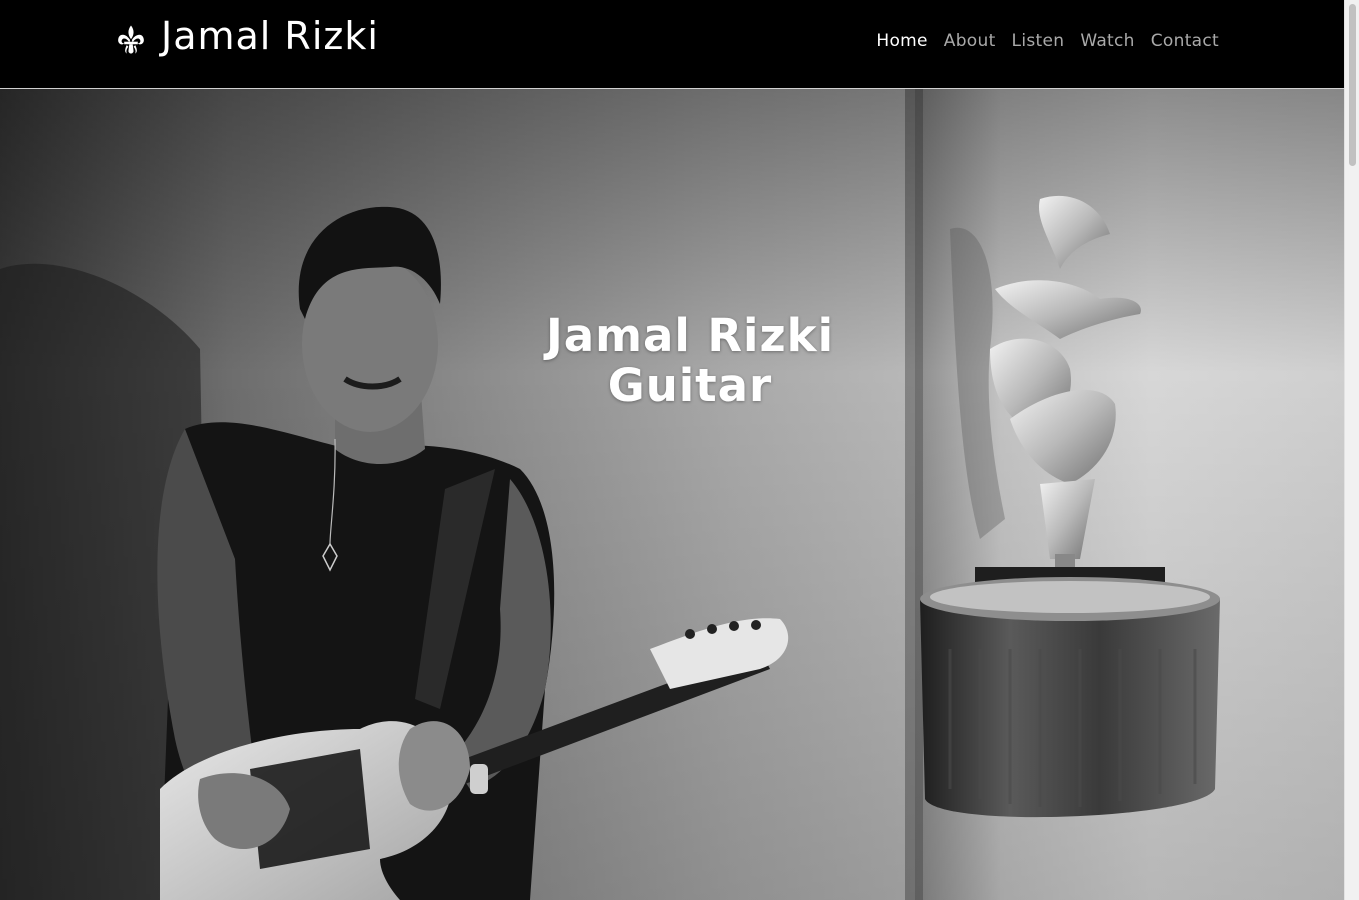 Image resolution: width=1359 pixels, height=900 pixels. I want to click on brand-link: Jamal Rizki, so click(246, 36).